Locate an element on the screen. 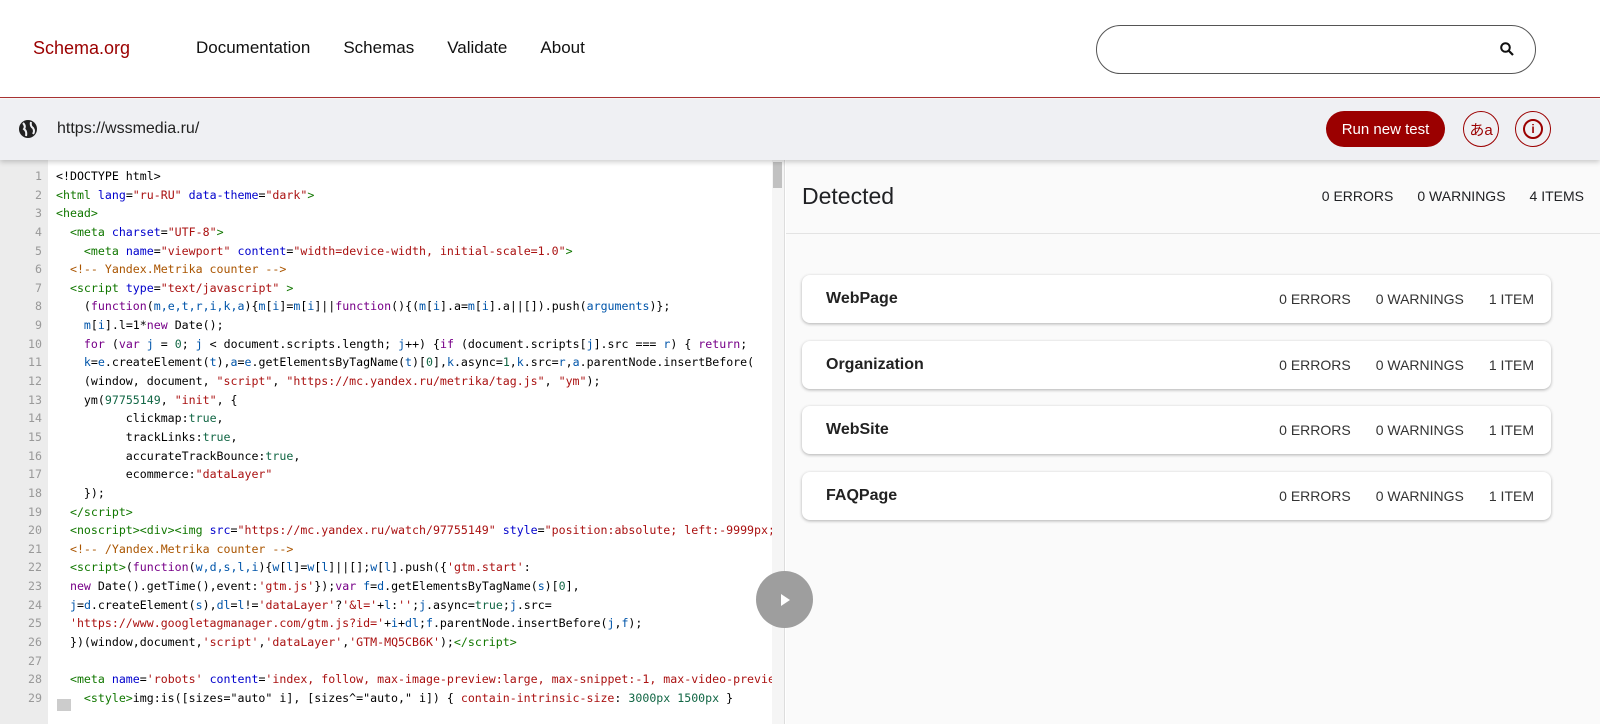 The image size is (1600, 724). code-token: for is located at coordinates (80, 343).